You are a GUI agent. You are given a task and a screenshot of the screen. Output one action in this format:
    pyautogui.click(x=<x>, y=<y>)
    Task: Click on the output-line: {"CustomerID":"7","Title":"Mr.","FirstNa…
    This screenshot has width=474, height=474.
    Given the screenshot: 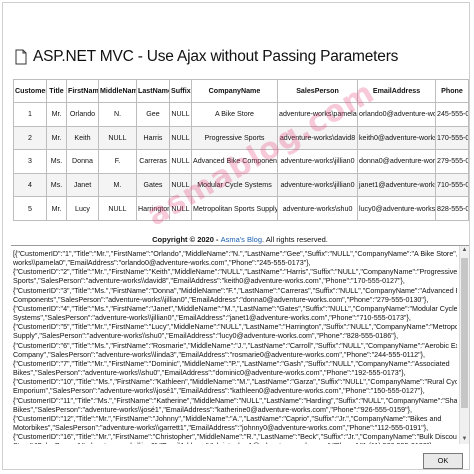 What is the action you would take?
    pyautogui.click(x=231, y=363)
    